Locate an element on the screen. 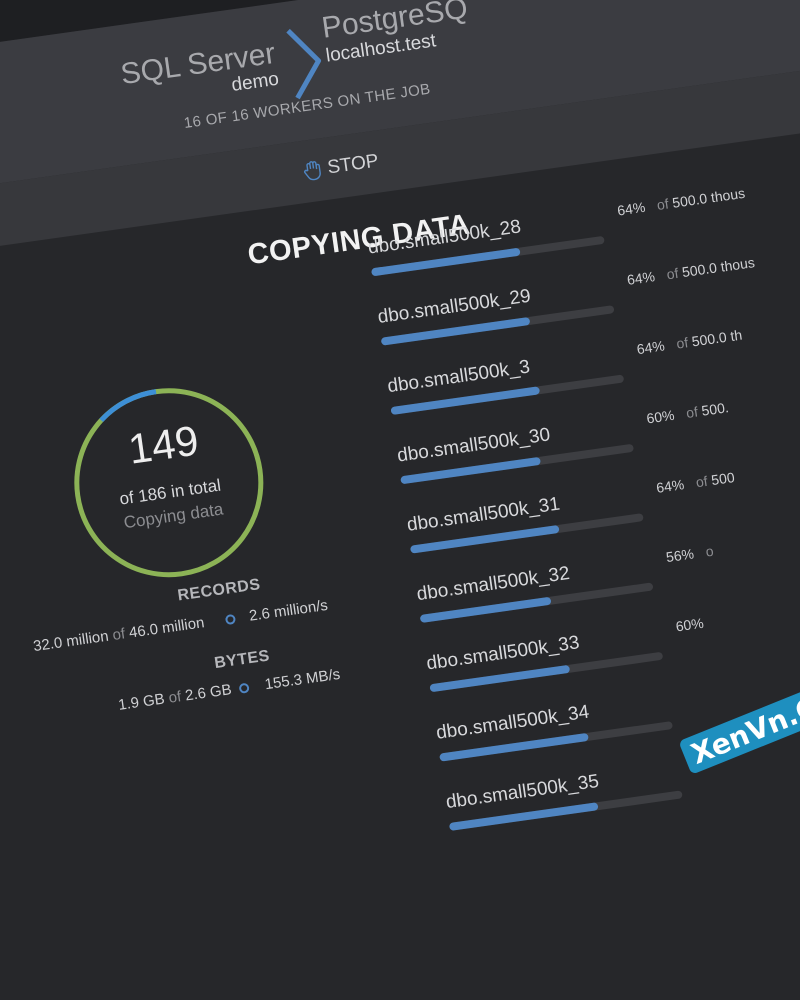 The height and width of the screenshot is (1000, 800). records-done: 32.0 million is located at coordinates (71, 641).